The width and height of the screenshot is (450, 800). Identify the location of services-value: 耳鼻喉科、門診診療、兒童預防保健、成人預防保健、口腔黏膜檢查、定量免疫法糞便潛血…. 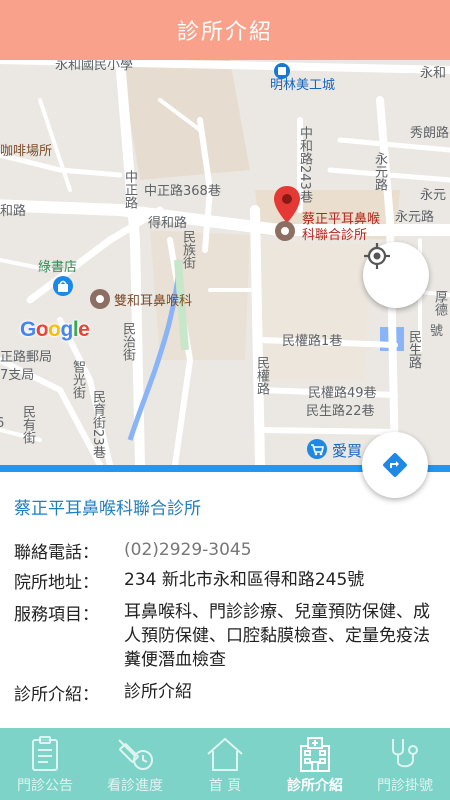
(277, 636).